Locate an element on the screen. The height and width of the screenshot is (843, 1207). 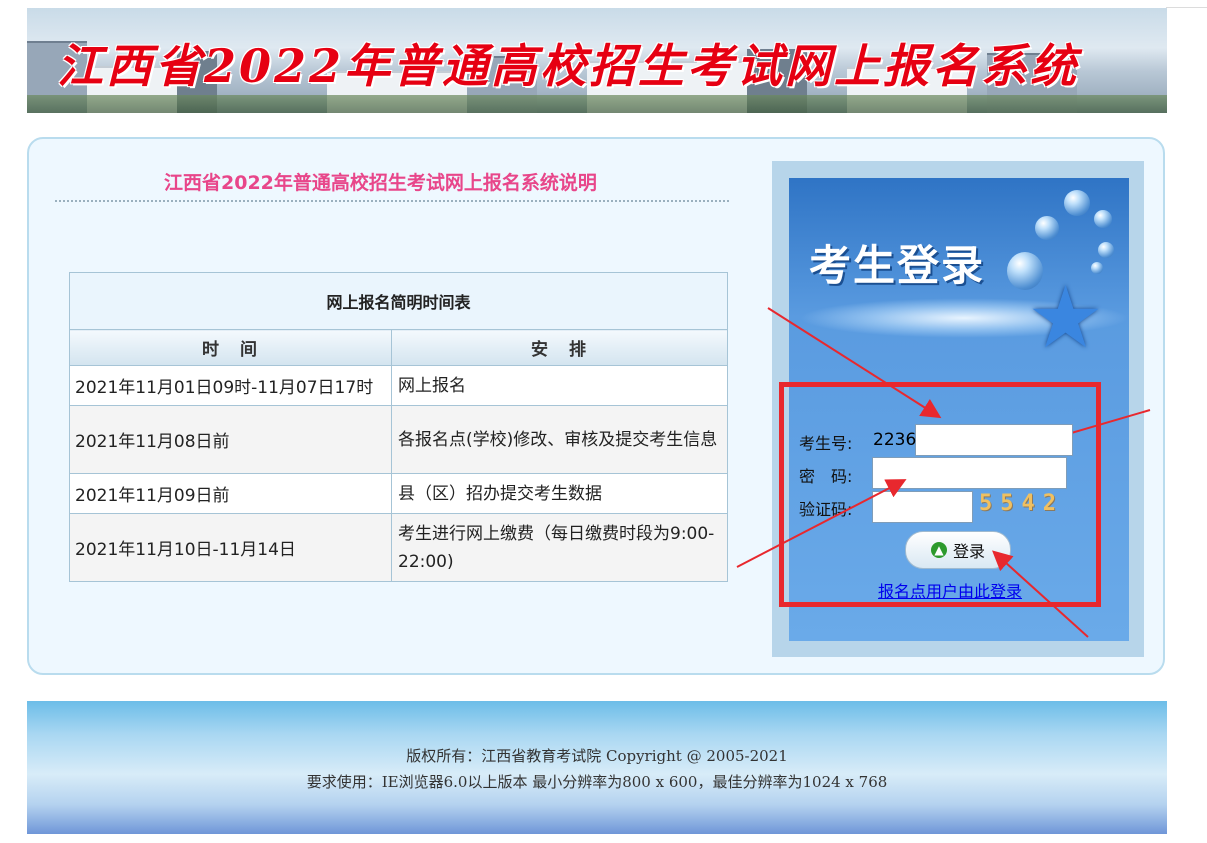
copyright-text: 版权所有：江西省教育考试院 Copyright @ 2005-2021 is located at coordinates (597, 756).